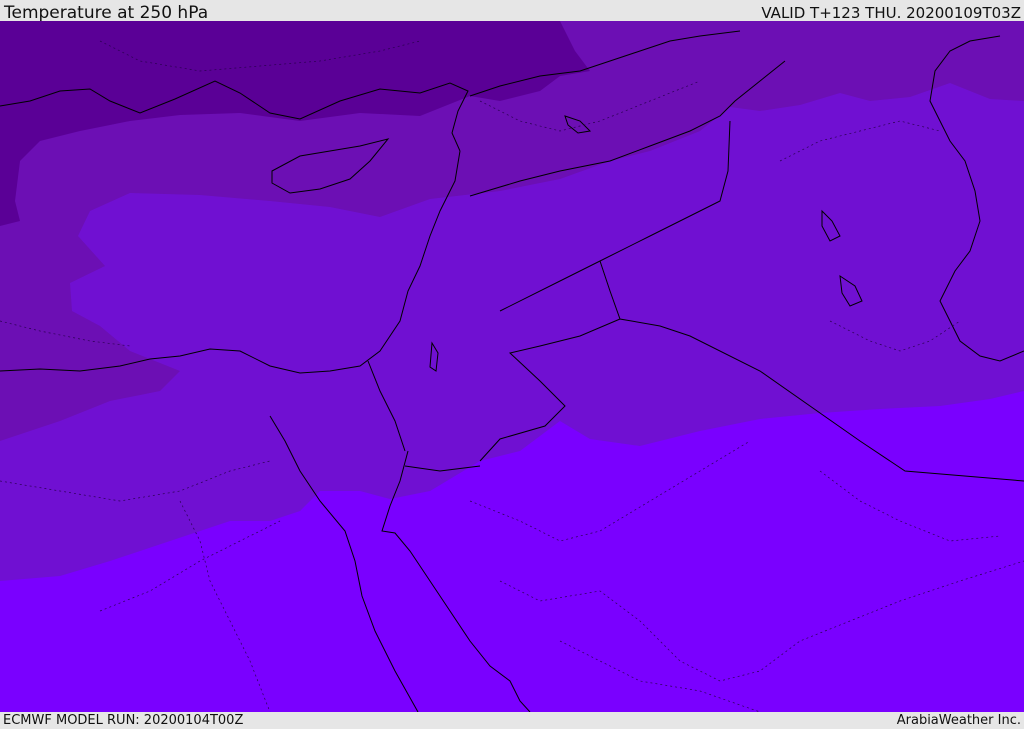 This screenshot has width=1024, height=729. What do you see at coordinates (123, 720) in the screenshot?
I see `model-run-label: ECMWF MODEL RUN: 20200104T00Z` at bounding box center [123, 720].